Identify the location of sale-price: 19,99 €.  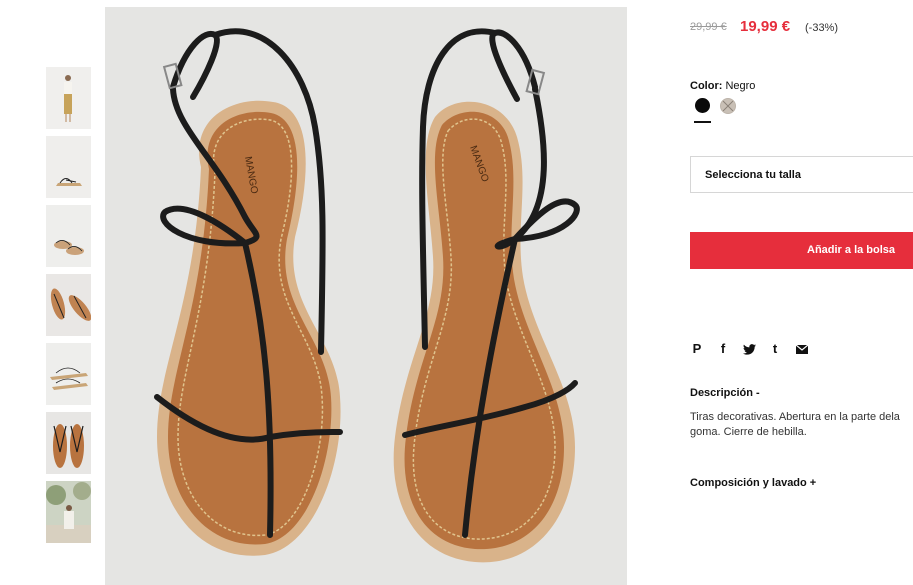
(765, 26).